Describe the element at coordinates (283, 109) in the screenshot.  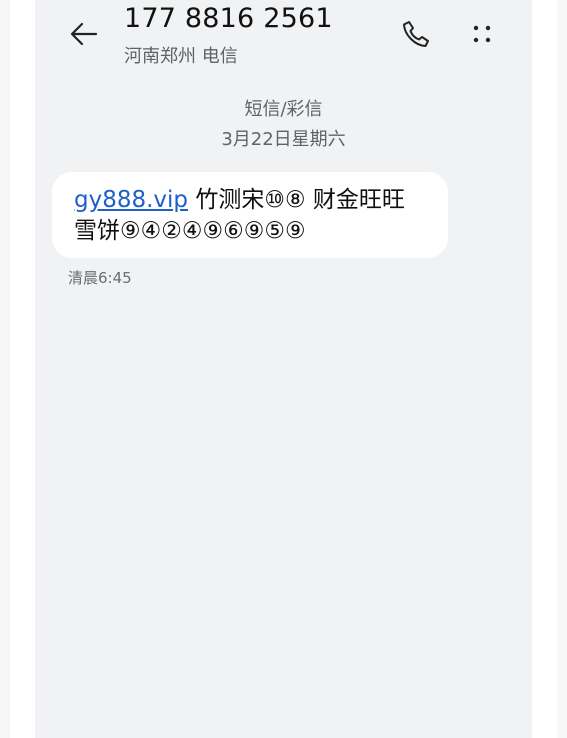
I see `message-type-label: 短信/彩信` at that location.